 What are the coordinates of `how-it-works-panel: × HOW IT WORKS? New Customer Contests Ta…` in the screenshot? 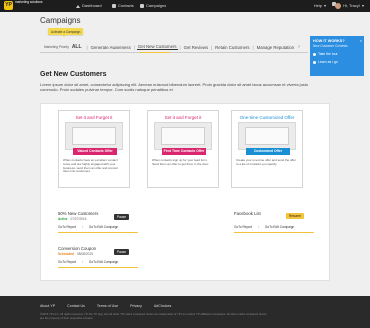 It's located at (337, 56).